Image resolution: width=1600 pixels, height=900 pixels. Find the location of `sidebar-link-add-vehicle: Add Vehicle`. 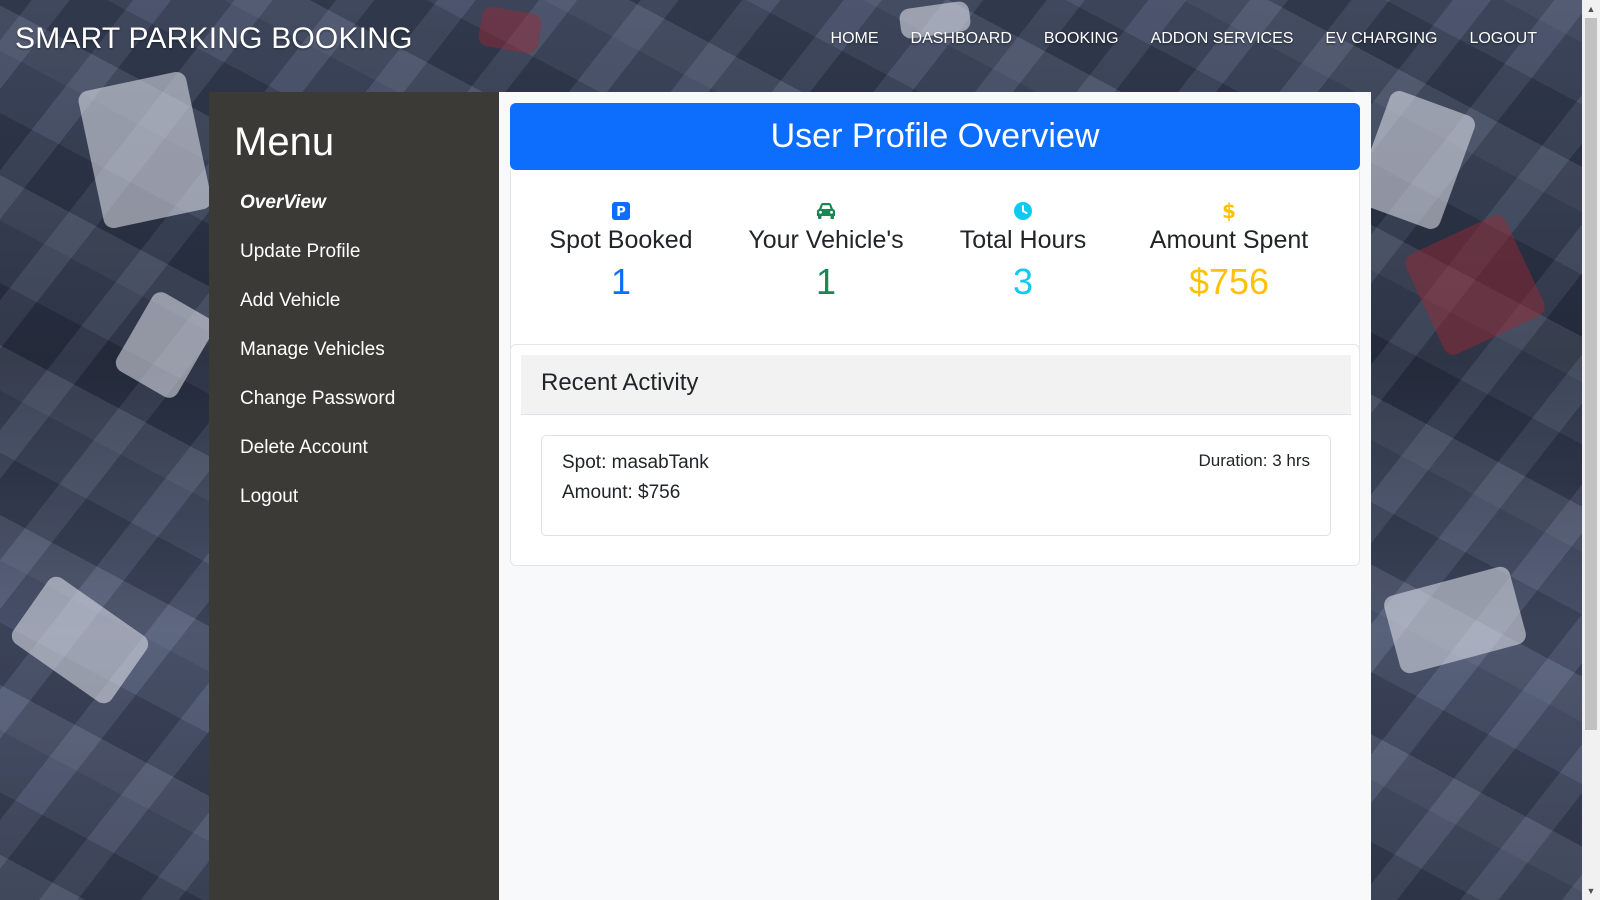

sidebar-link-add-vehicle: Add Vehicle is located at coordinates (290, 300).